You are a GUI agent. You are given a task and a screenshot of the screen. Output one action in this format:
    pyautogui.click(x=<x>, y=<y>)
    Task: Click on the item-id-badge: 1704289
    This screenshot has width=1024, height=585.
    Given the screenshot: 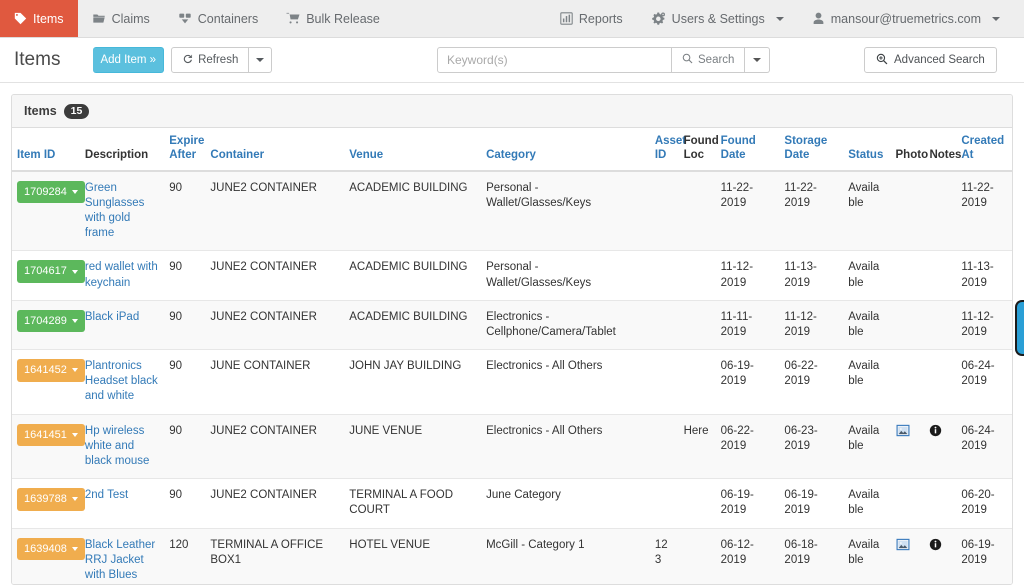 What is the action you would take?
    pyautogui.click(x=51, y=321)
    